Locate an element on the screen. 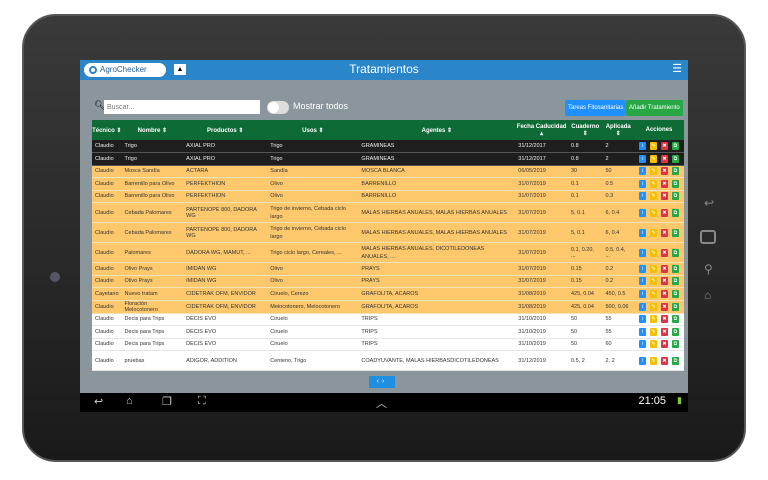 This screenshot has height=480, width=768. hamburger-icon: ☰ is located at coordinates (677, 68).